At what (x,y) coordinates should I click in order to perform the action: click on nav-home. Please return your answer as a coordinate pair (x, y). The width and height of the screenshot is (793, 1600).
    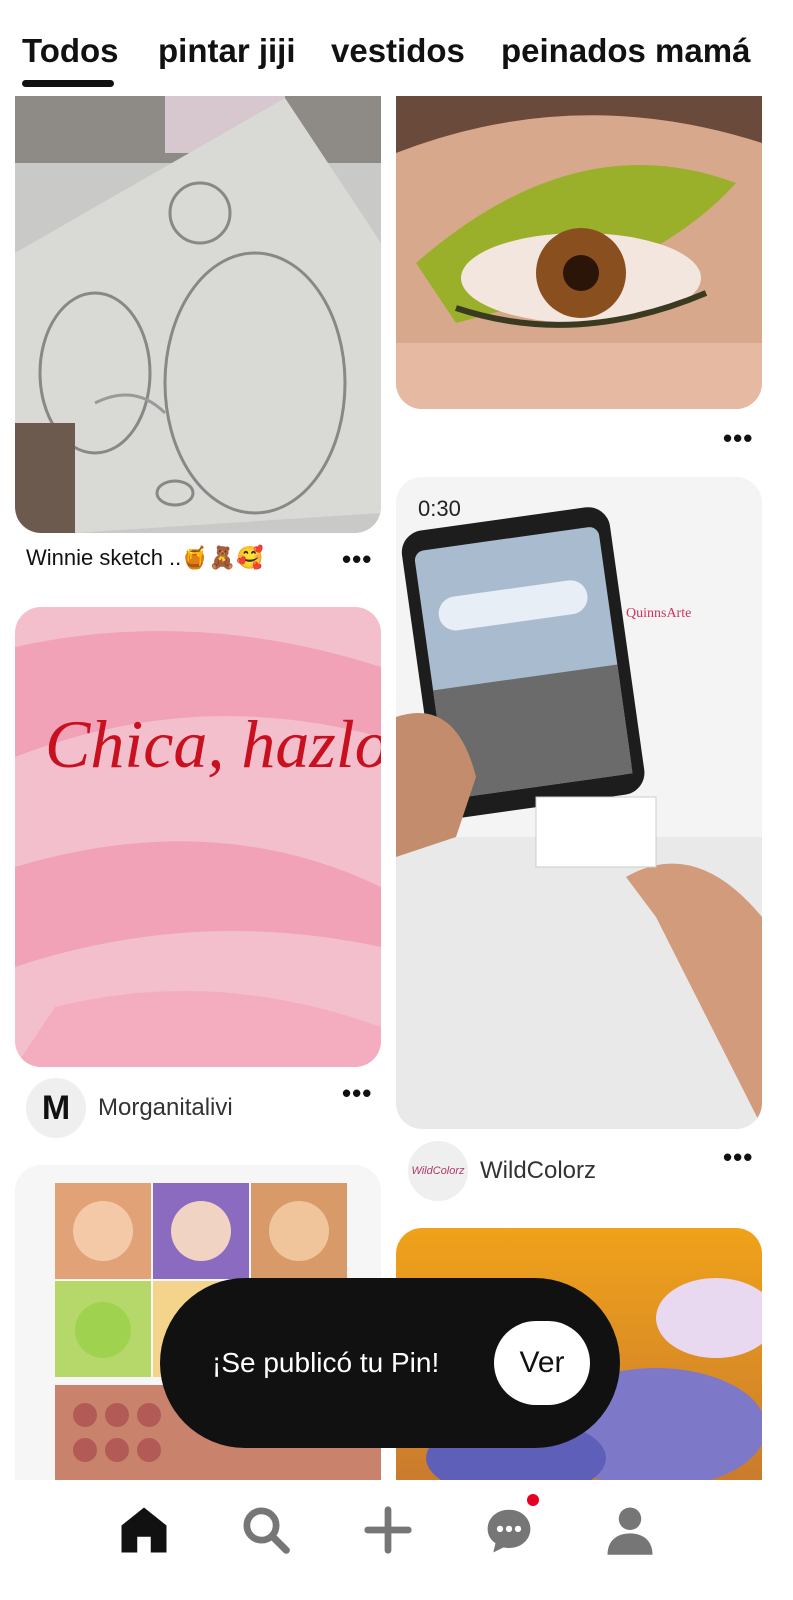
    Looking at the image, I should click on (144, 1530).